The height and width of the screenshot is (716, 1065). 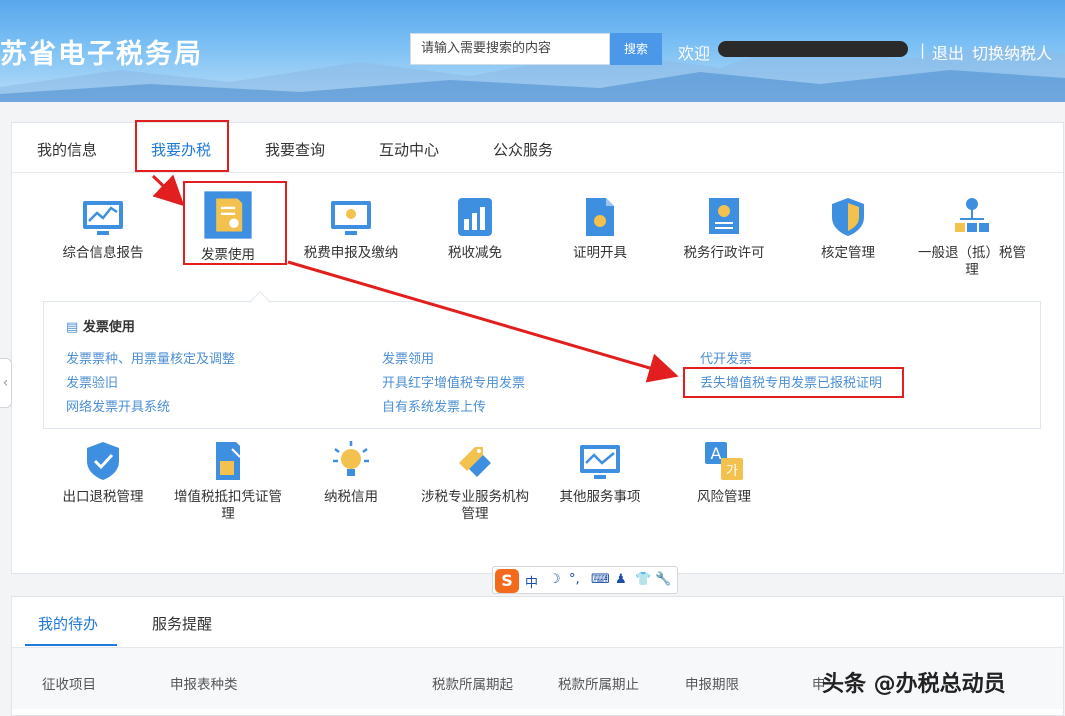 What do you see at coordinates (92, 381) in the screenshot?
I see `link-invoice-check: 发票验旧` at bounding box center [92, 381].